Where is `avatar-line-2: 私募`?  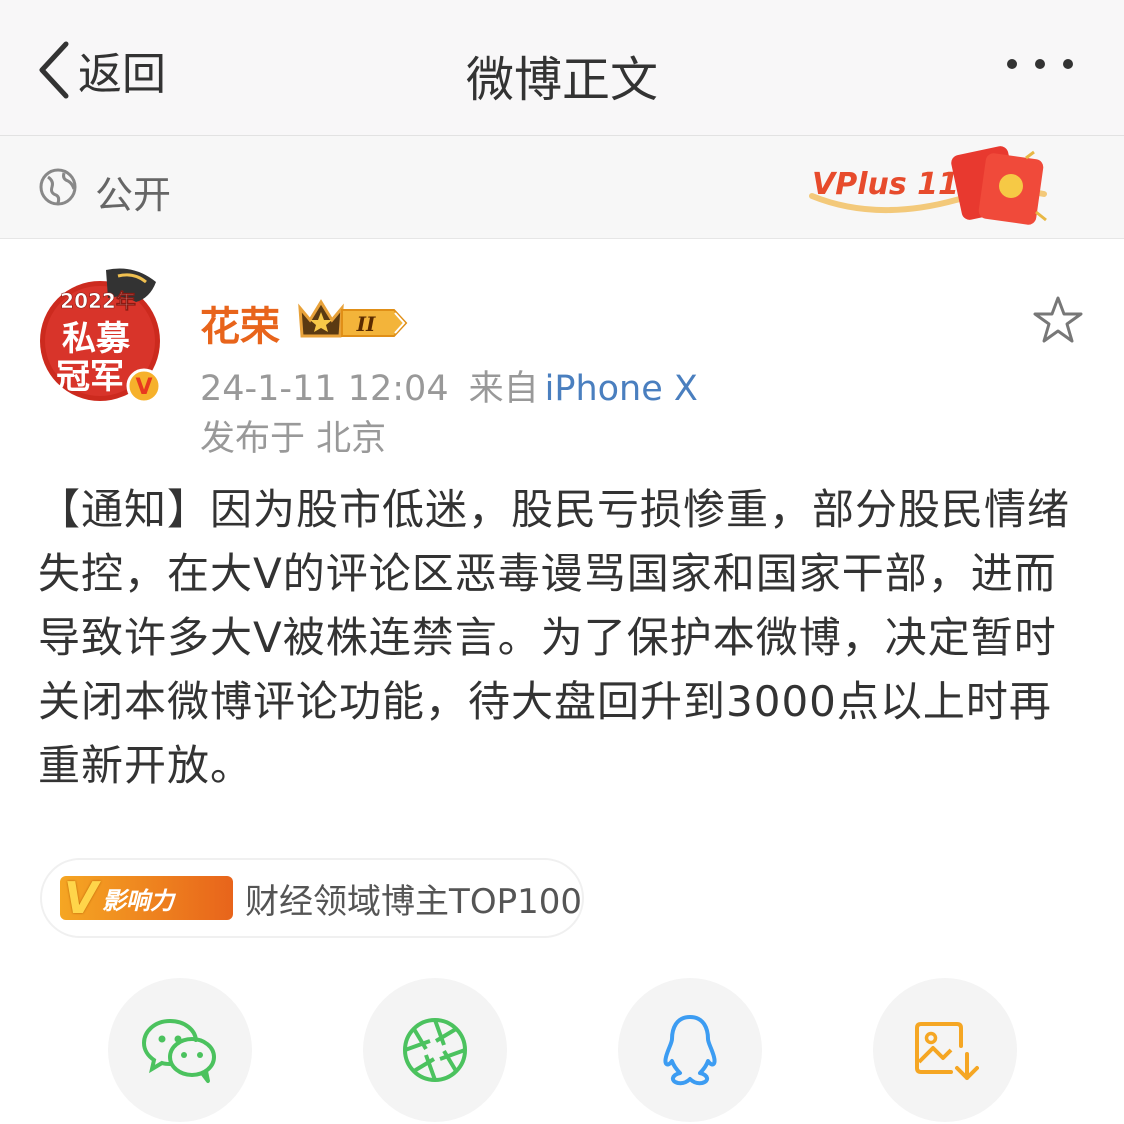
avatar-line-2: 私募 is located at coordinates (96, 339).